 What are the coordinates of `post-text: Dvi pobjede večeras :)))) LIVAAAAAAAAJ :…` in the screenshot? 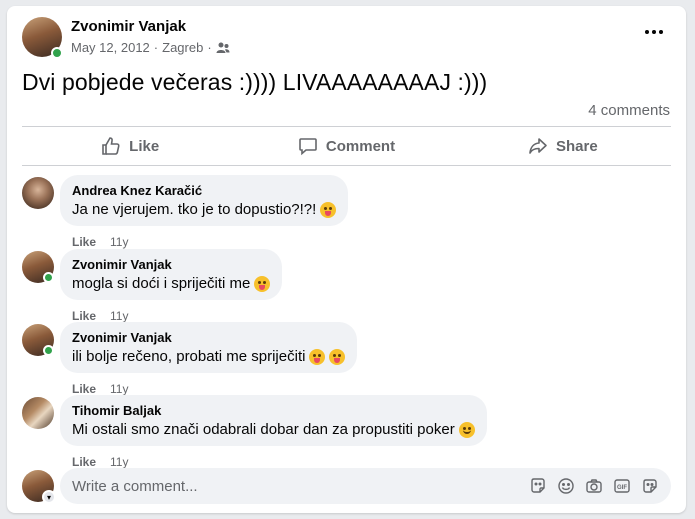 It's located at (255, 82).